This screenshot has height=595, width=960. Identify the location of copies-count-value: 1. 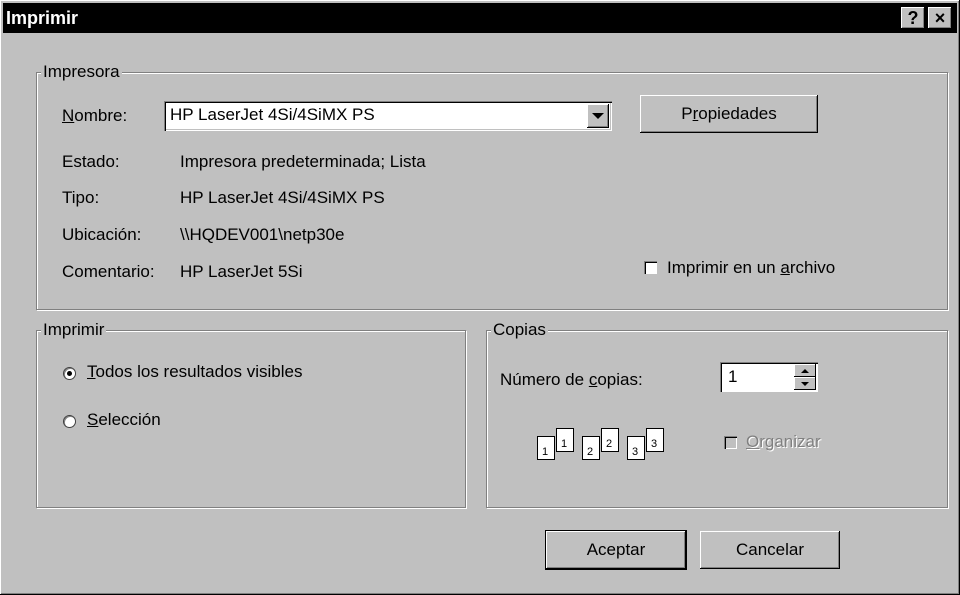
(733, 376).